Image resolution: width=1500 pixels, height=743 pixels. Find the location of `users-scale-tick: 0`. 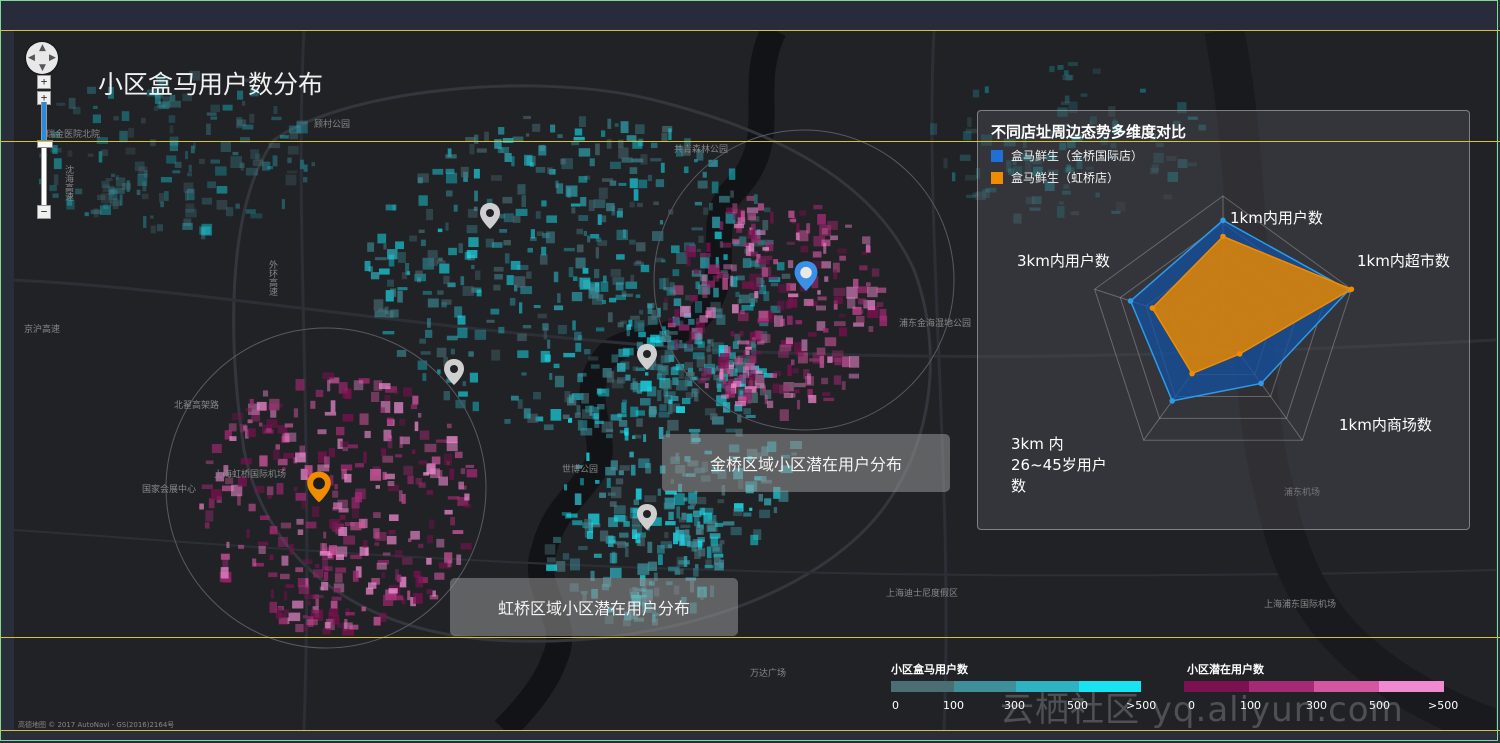

users-scale-tick: 0 is located at coordinates (895, 705).